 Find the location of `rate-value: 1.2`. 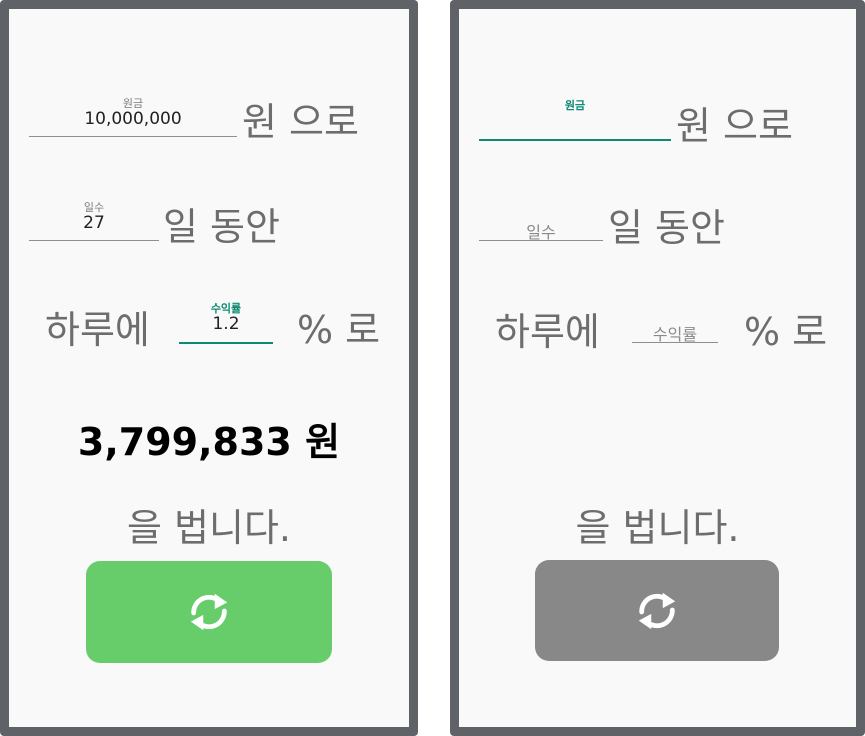

rate-value: 1.2 is located at coordinates (226, 324).